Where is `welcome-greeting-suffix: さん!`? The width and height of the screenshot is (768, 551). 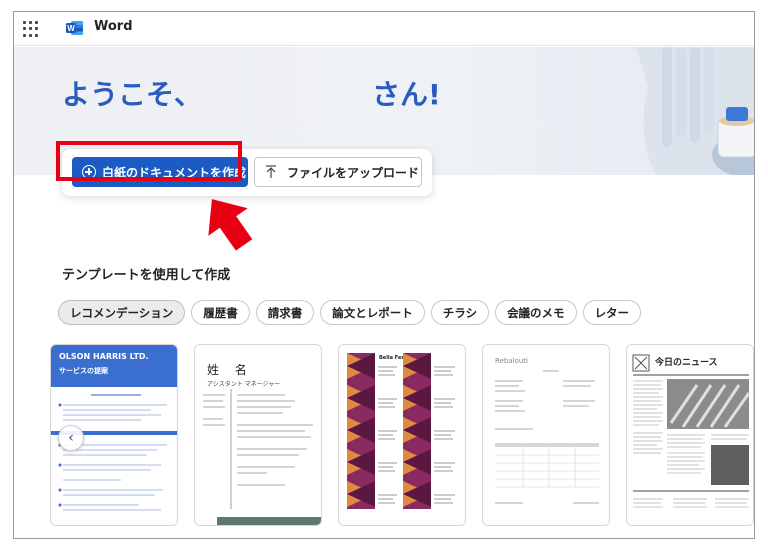
welcome-greeting-suffix: さん! is located at coordinates (406, 94).